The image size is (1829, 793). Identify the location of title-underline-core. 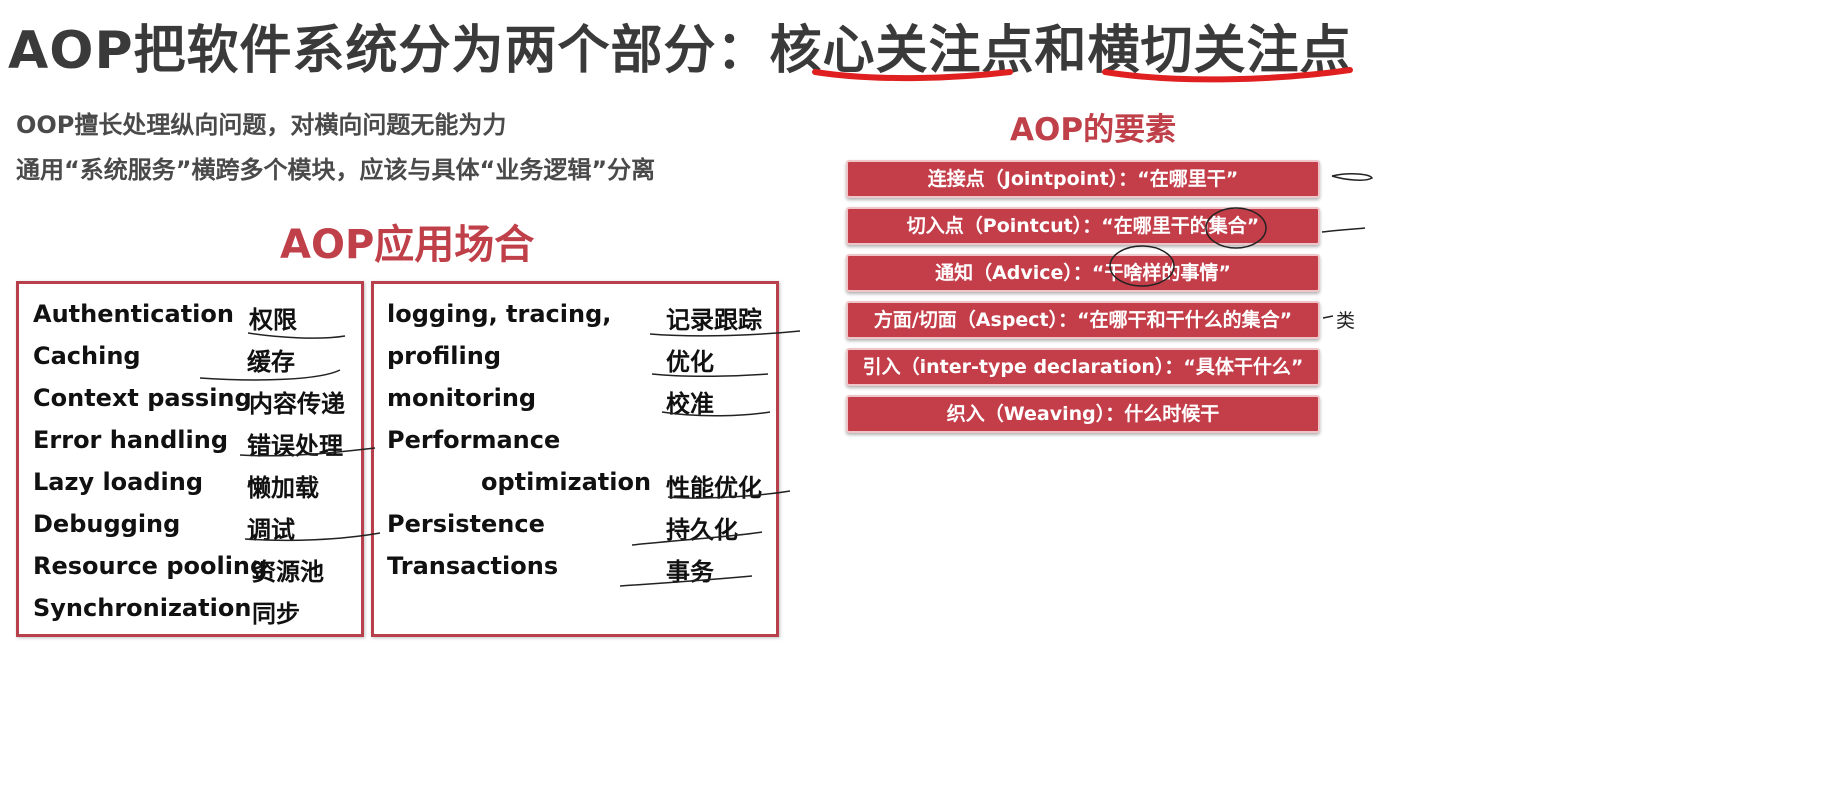
(912, 75).